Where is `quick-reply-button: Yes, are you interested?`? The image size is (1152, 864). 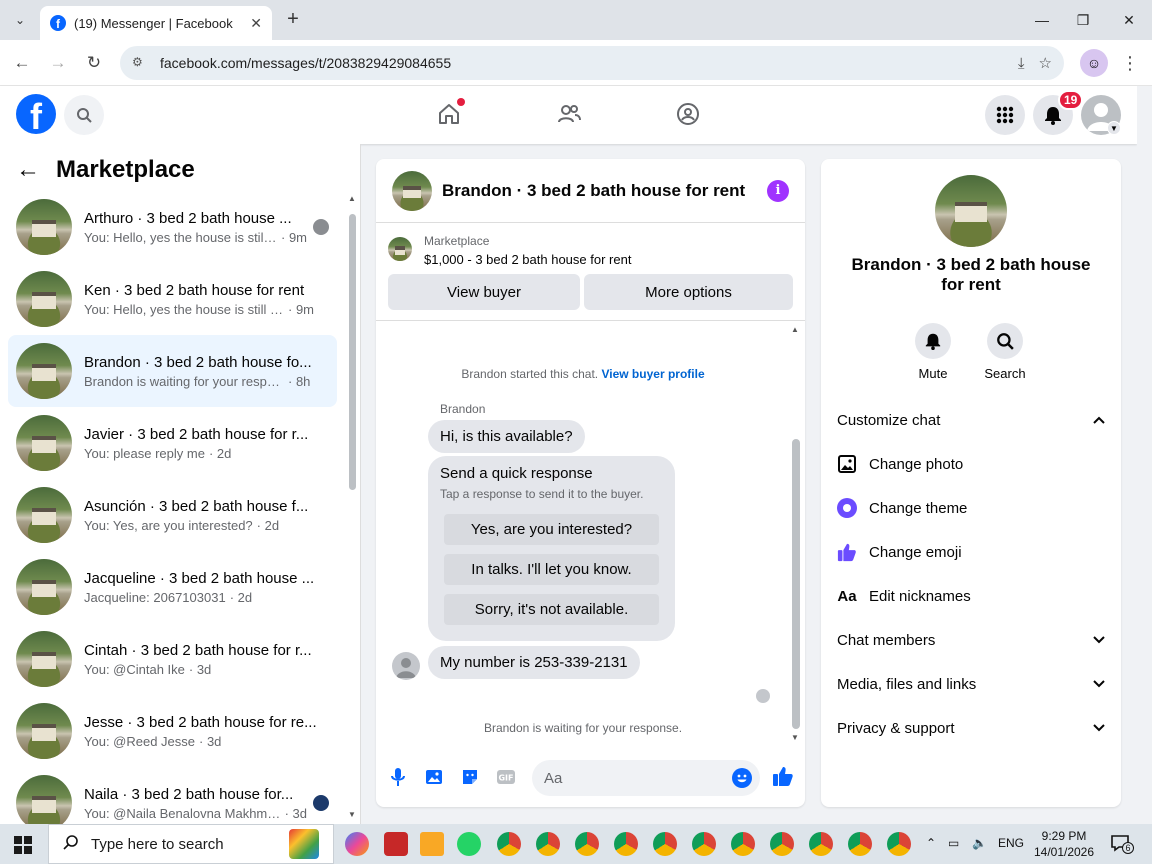 quick-reply-button: Yes, are you interested? is located at coordinates (551, 529).